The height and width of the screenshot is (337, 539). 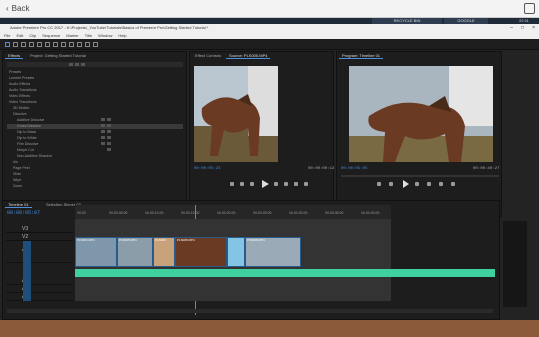 What do you see at coordinates (27, 271) in the screenshot?
I see `source-patch` at bounding box center [27, 271].